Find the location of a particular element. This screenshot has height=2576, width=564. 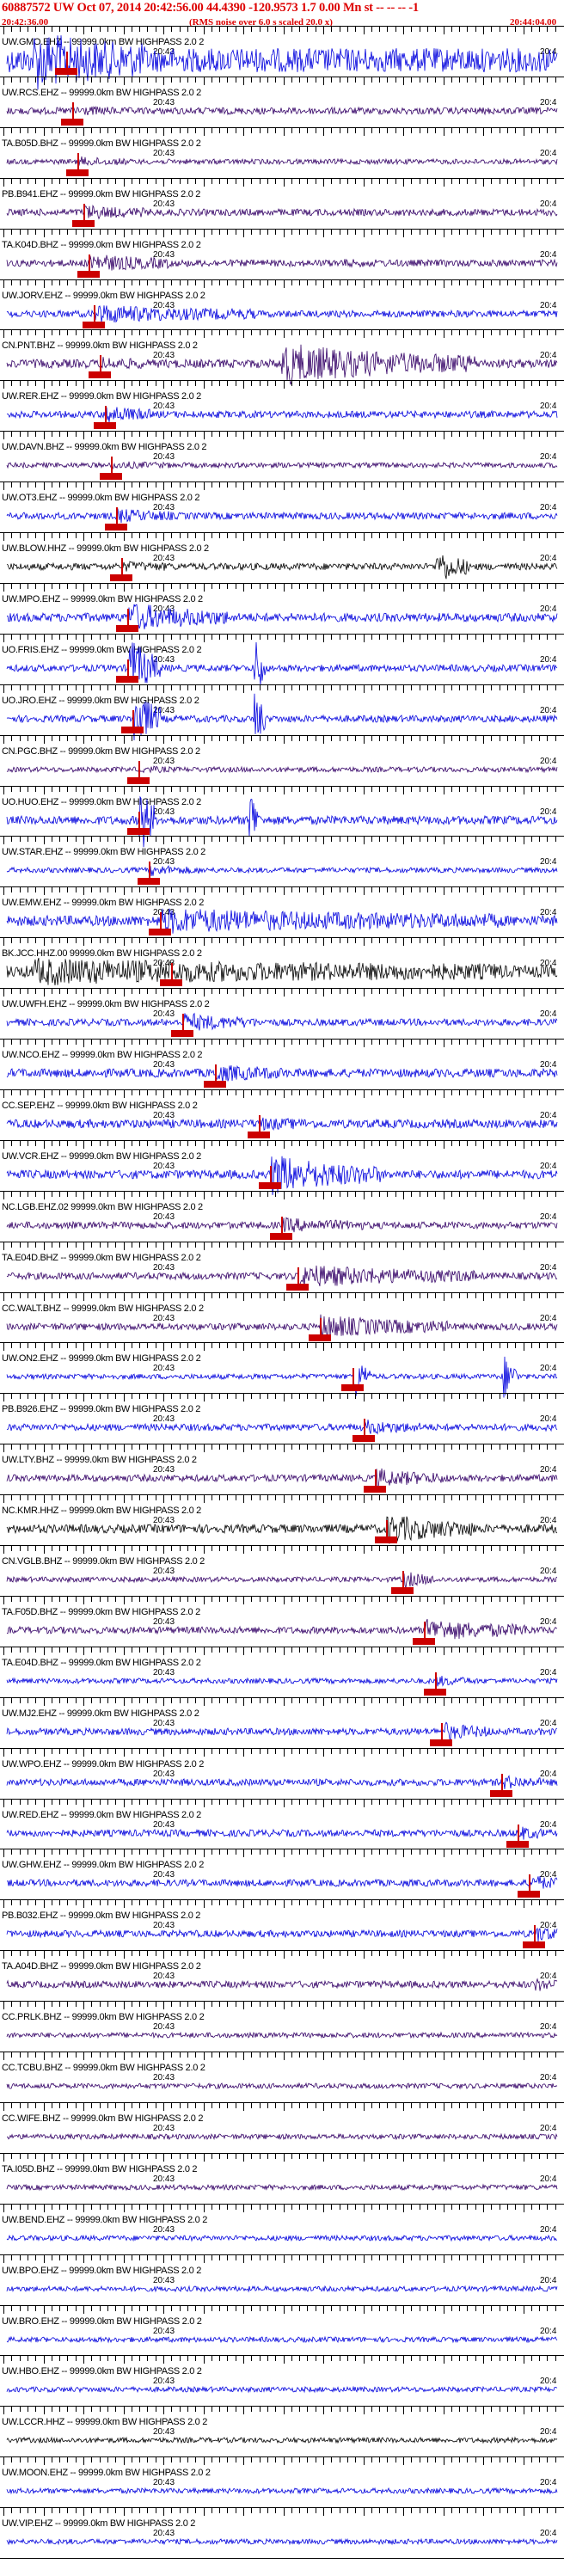

row-separator is located at coordinates (282, 2558).